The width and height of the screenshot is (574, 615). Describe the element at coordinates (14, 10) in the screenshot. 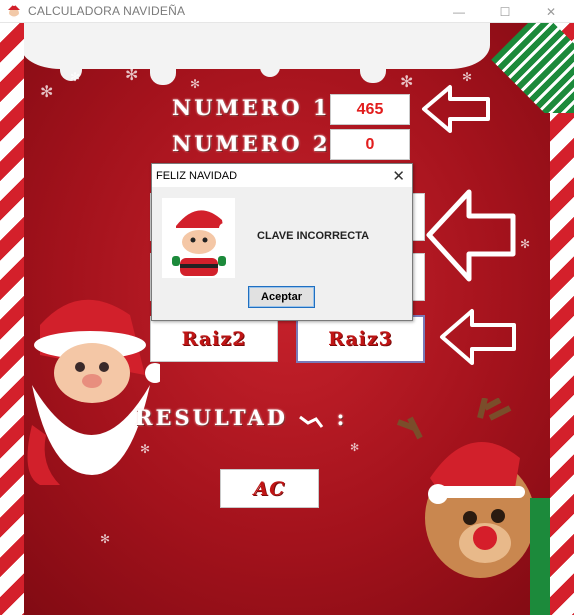

I see `santa-app-icon` at that location.